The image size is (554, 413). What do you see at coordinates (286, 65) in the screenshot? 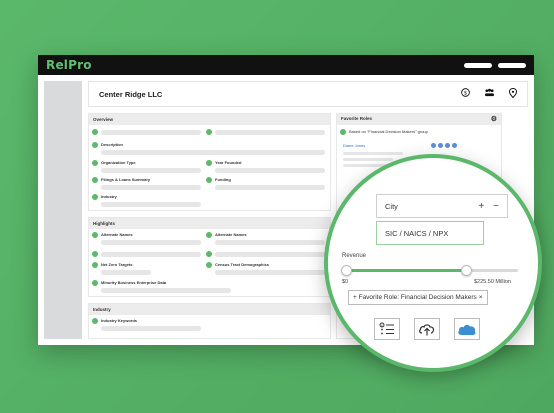
I see `top-bar: RelPro` at bounding box center [286, 65].